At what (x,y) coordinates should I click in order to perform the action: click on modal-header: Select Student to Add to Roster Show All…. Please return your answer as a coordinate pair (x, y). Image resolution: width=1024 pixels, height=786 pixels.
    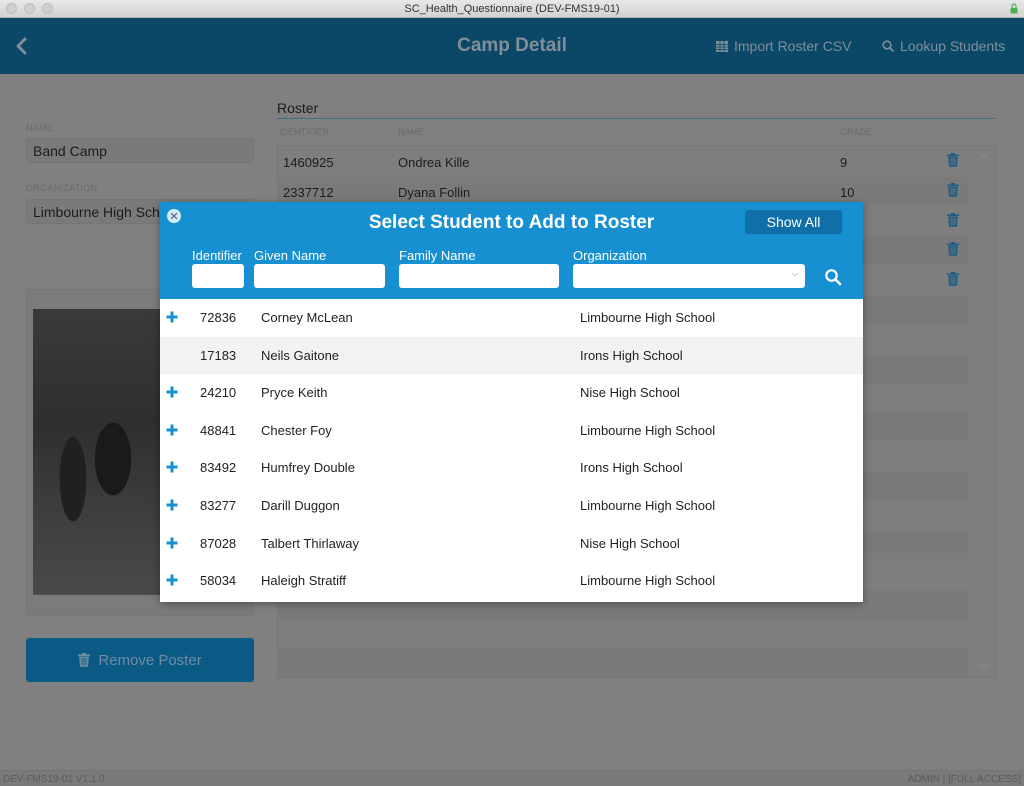
    Looking at the image, I should click on (511, 250).